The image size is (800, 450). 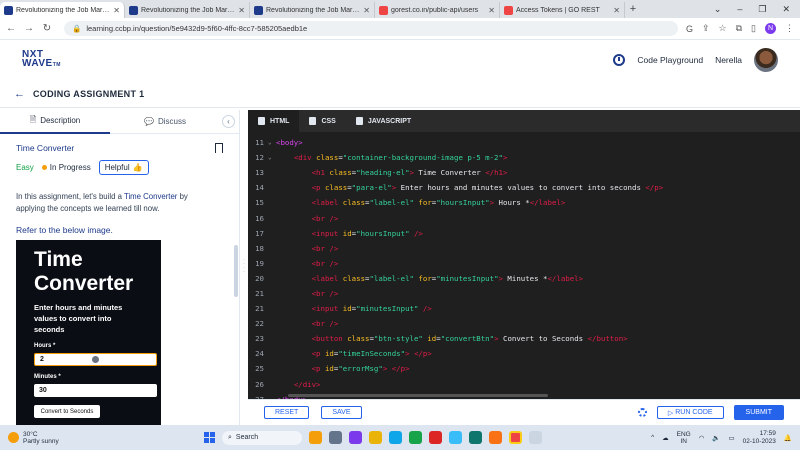 What do you see at coordinates (262, 437) in the screenshot?
I see `taskbar-search: ⌕ Search` at bounding box center [262, 437].